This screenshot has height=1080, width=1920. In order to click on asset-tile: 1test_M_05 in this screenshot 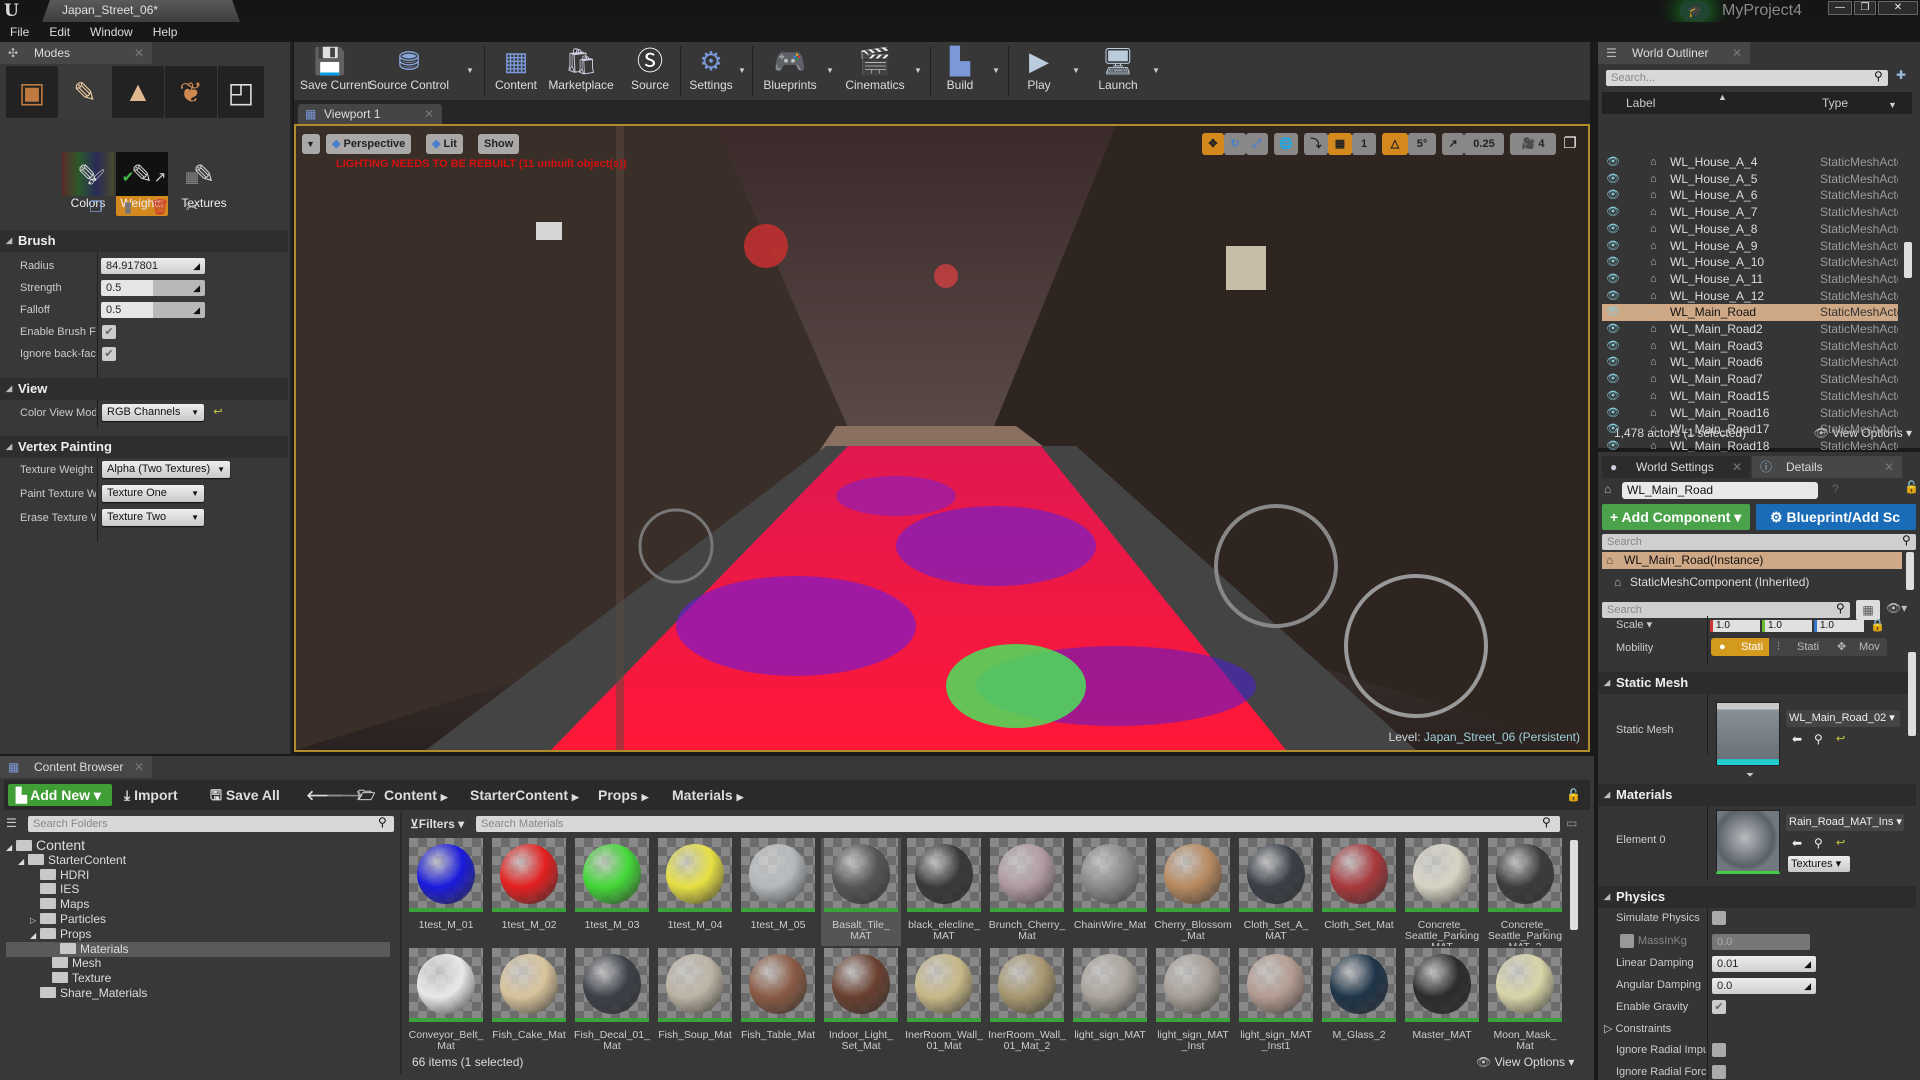, I will do `click(778, 892)`.